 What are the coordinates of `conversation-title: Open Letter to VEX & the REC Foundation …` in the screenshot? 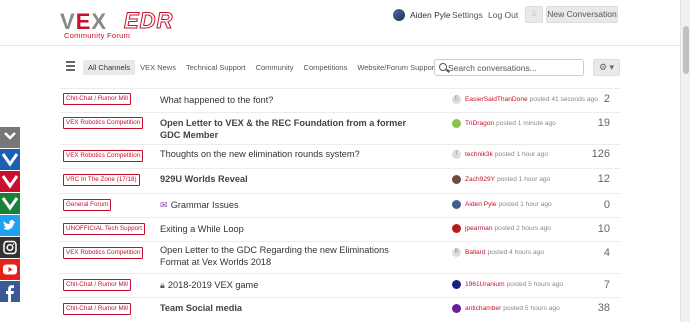 It's located at (290, 129).